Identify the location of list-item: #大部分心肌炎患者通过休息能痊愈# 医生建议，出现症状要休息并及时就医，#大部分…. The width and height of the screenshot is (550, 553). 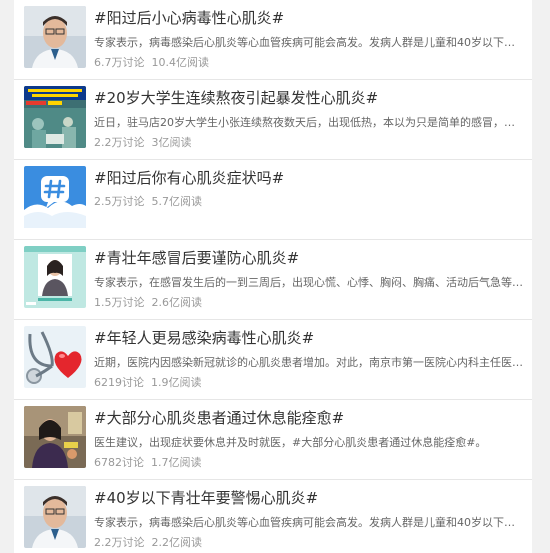
(273, 440).